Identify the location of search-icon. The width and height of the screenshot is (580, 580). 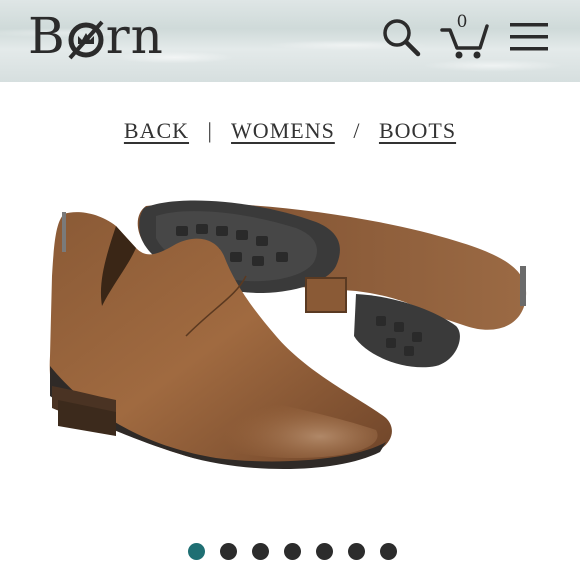
(401, 37).